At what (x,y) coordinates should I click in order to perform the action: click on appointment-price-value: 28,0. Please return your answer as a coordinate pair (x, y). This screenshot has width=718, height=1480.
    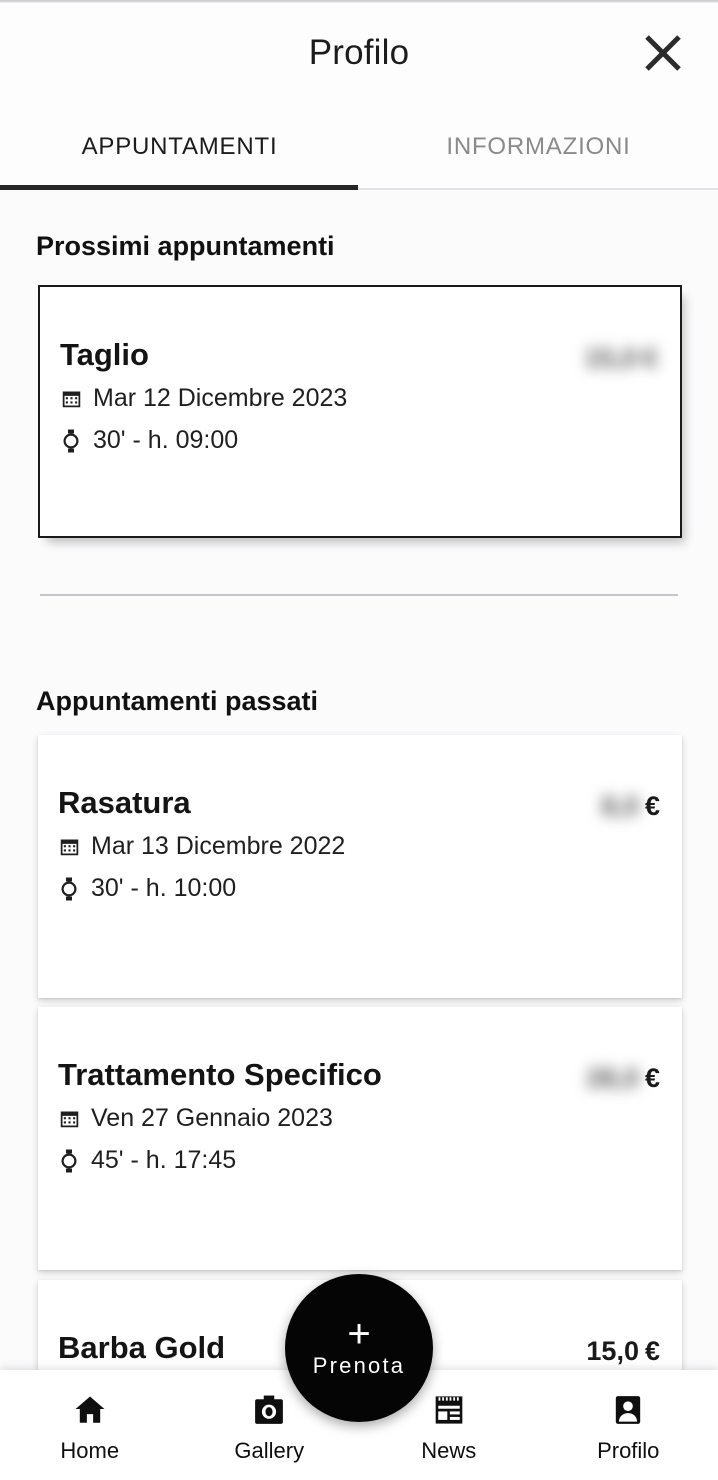
    Looking at the image, I should click on (612, 1078).